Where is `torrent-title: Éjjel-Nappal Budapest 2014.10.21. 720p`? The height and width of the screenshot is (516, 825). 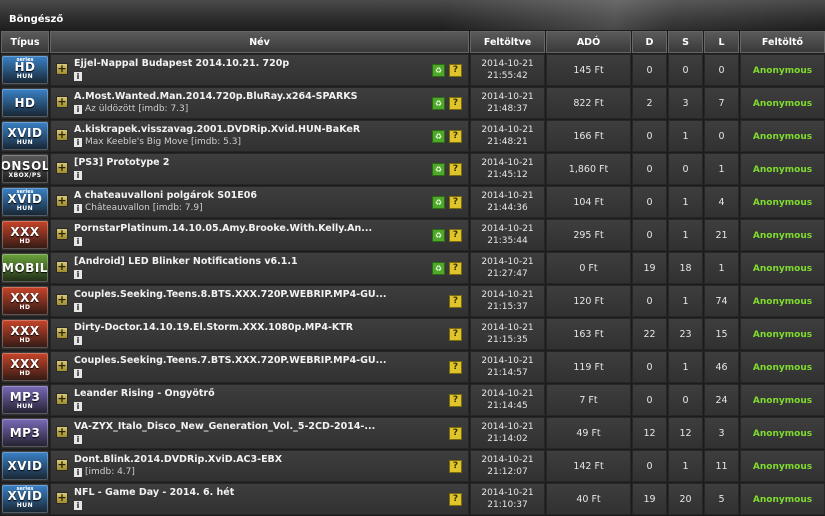 torrent-title: Éjjel-Nappal Budapest 2014.10.21. 720p is located at coordinates (247, 63).